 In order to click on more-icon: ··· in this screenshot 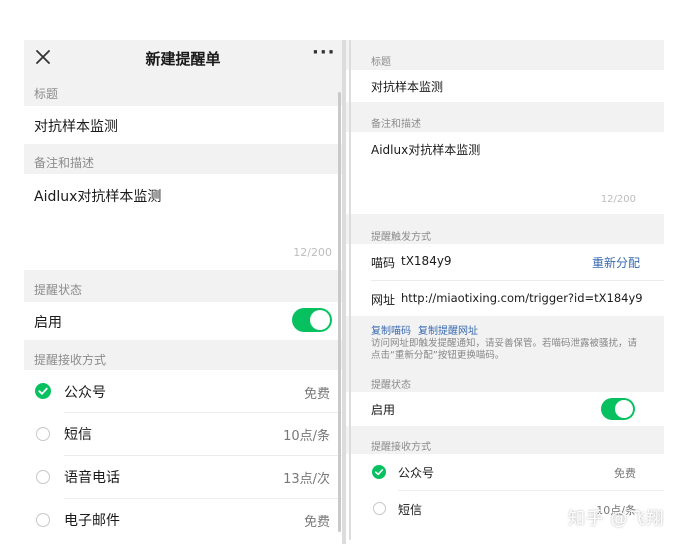, I will do `click(324, 52)`.